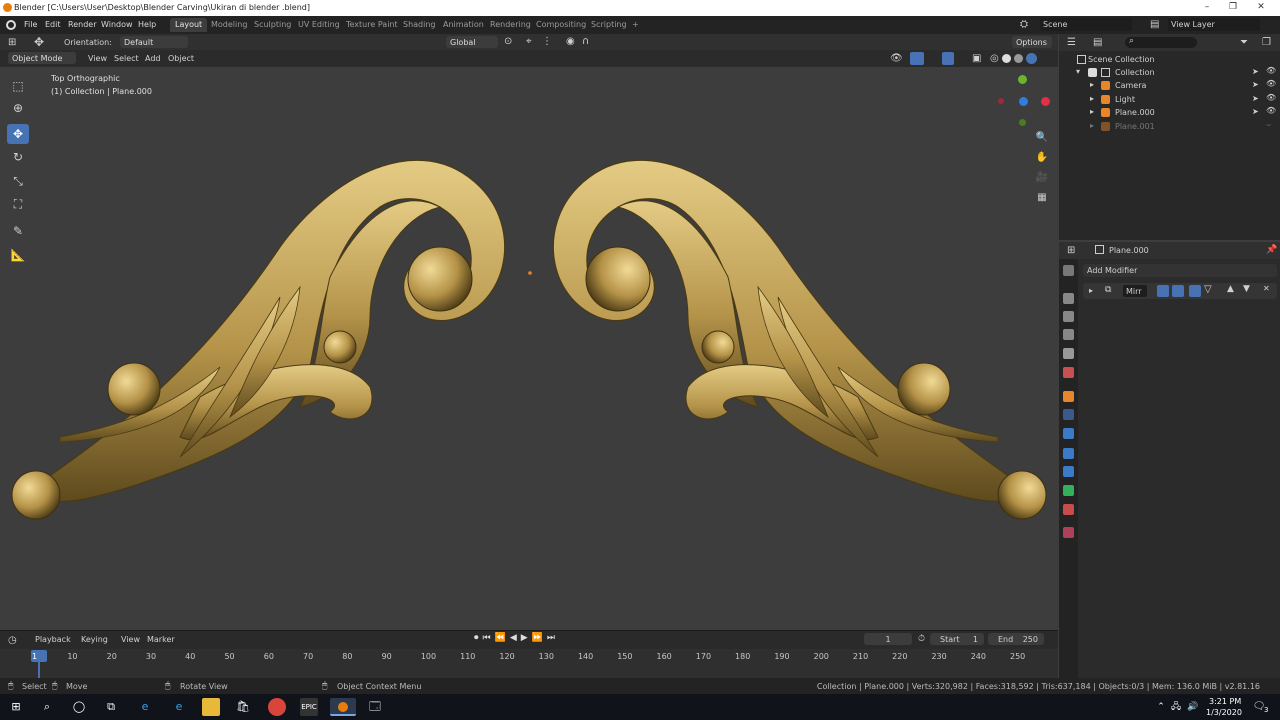  I want to click on clock-time: 3:21 PM, so click(1225, 701).